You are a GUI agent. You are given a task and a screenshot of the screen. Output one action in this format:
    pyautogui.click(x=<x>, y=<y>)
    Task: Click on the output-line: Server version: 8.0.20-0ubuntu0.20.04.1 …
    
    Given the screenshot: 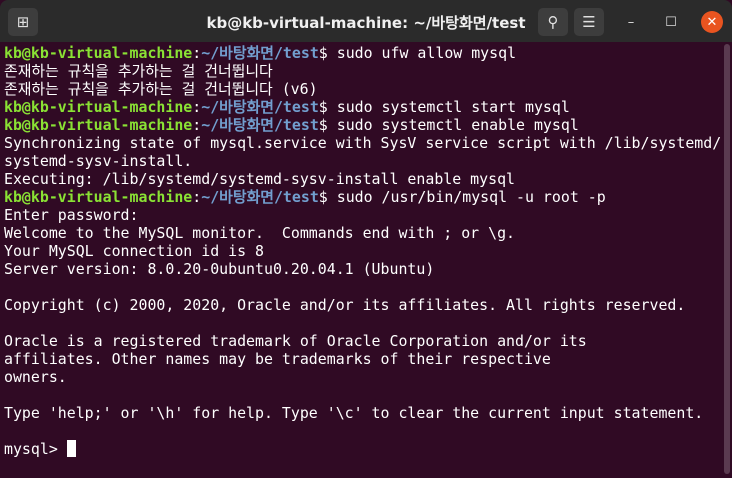 What is the action you would take?
    pyautogui.click(x=219, y=269)
    